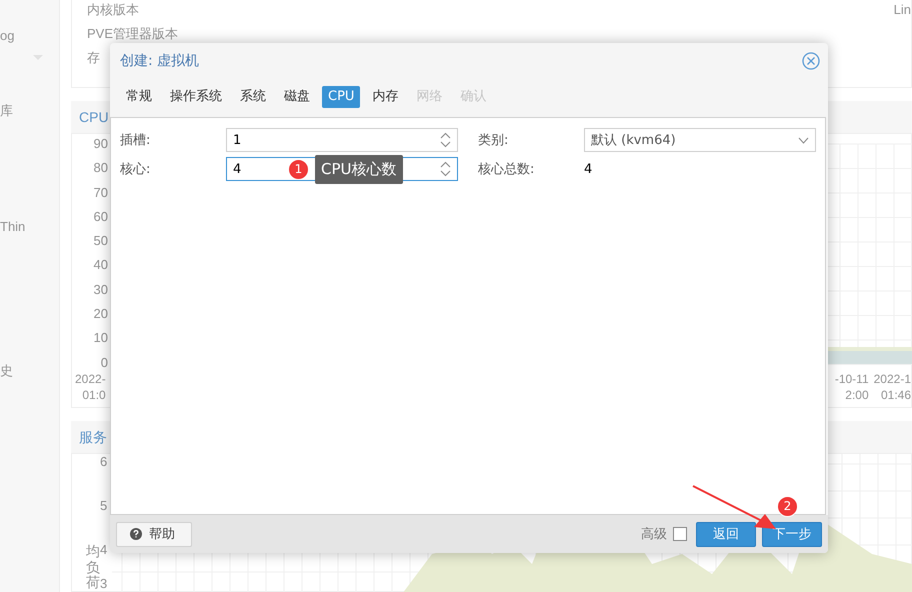 This screenshot has width=912, height=592. Describe the element at coordinates (700, 140) in the screenshot. I see `select-field: 默认 (kvm64)` at that location.